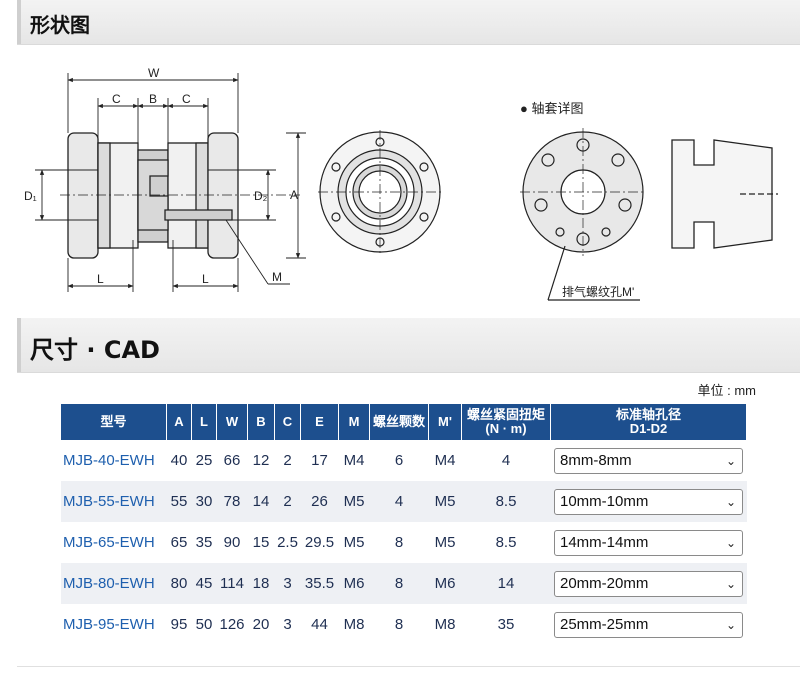 The width and height of the screenshot is (800, 674). What do you see at coordinates (232, 542) in the screenshot?
I see `cell-w: 90` at bounding box center [232, 542].